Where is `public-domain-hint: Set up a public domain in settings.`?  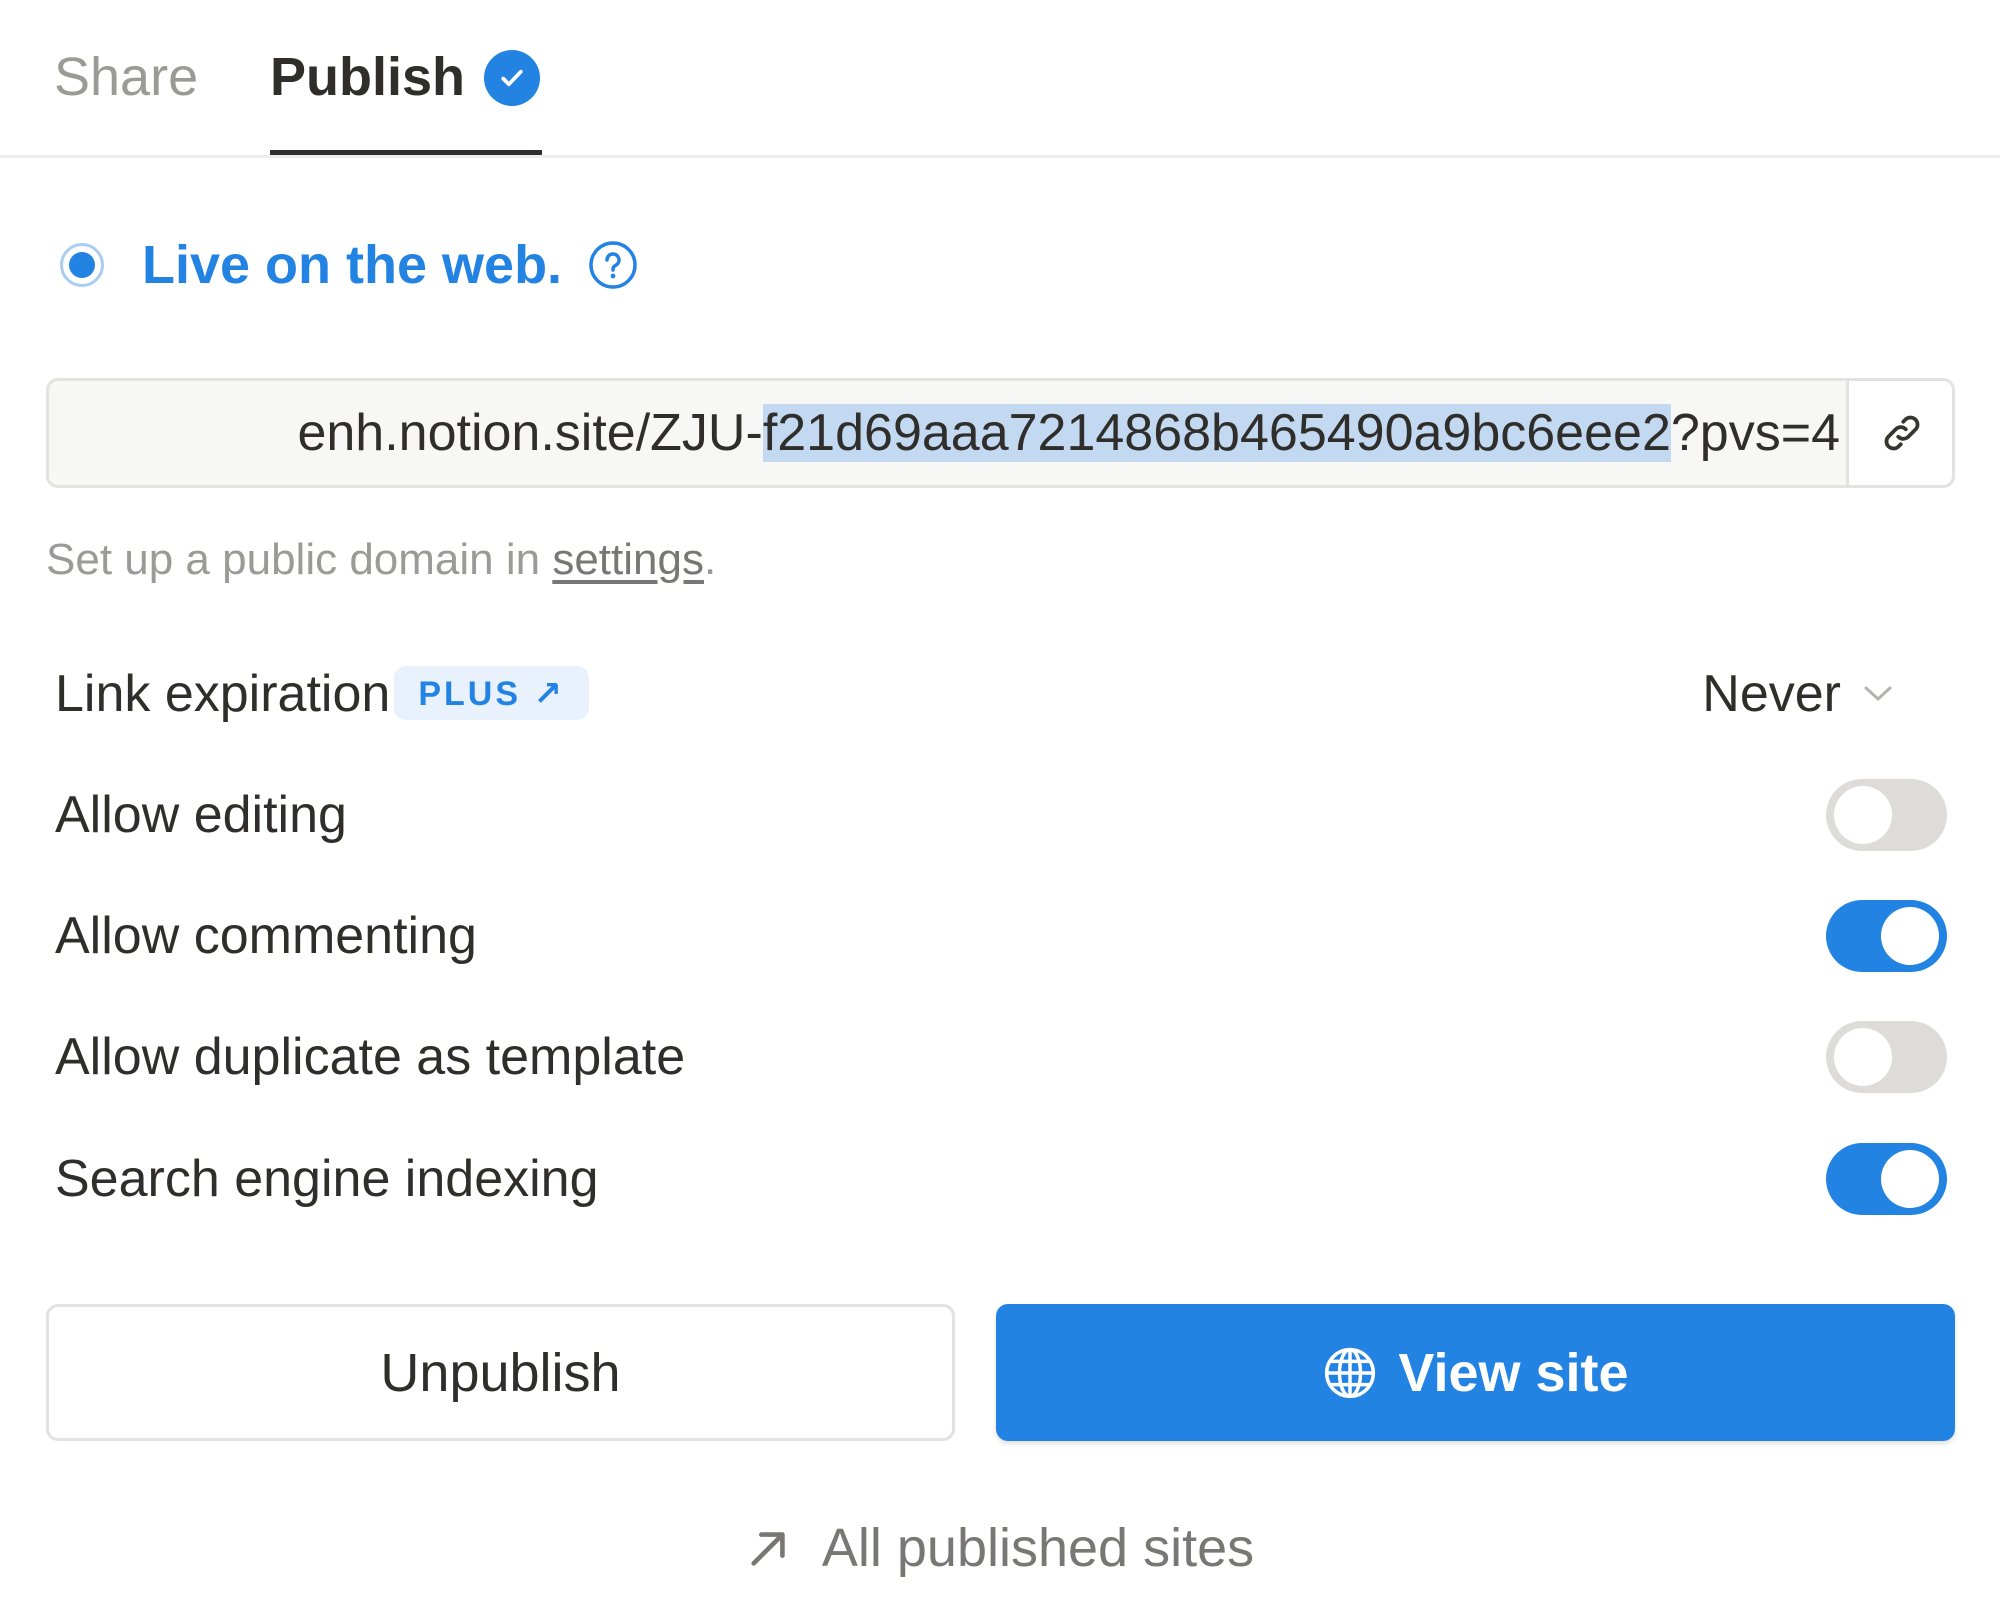
public-domain-hint: Set up a public domain in settings. is located at coordinates (381, 560).